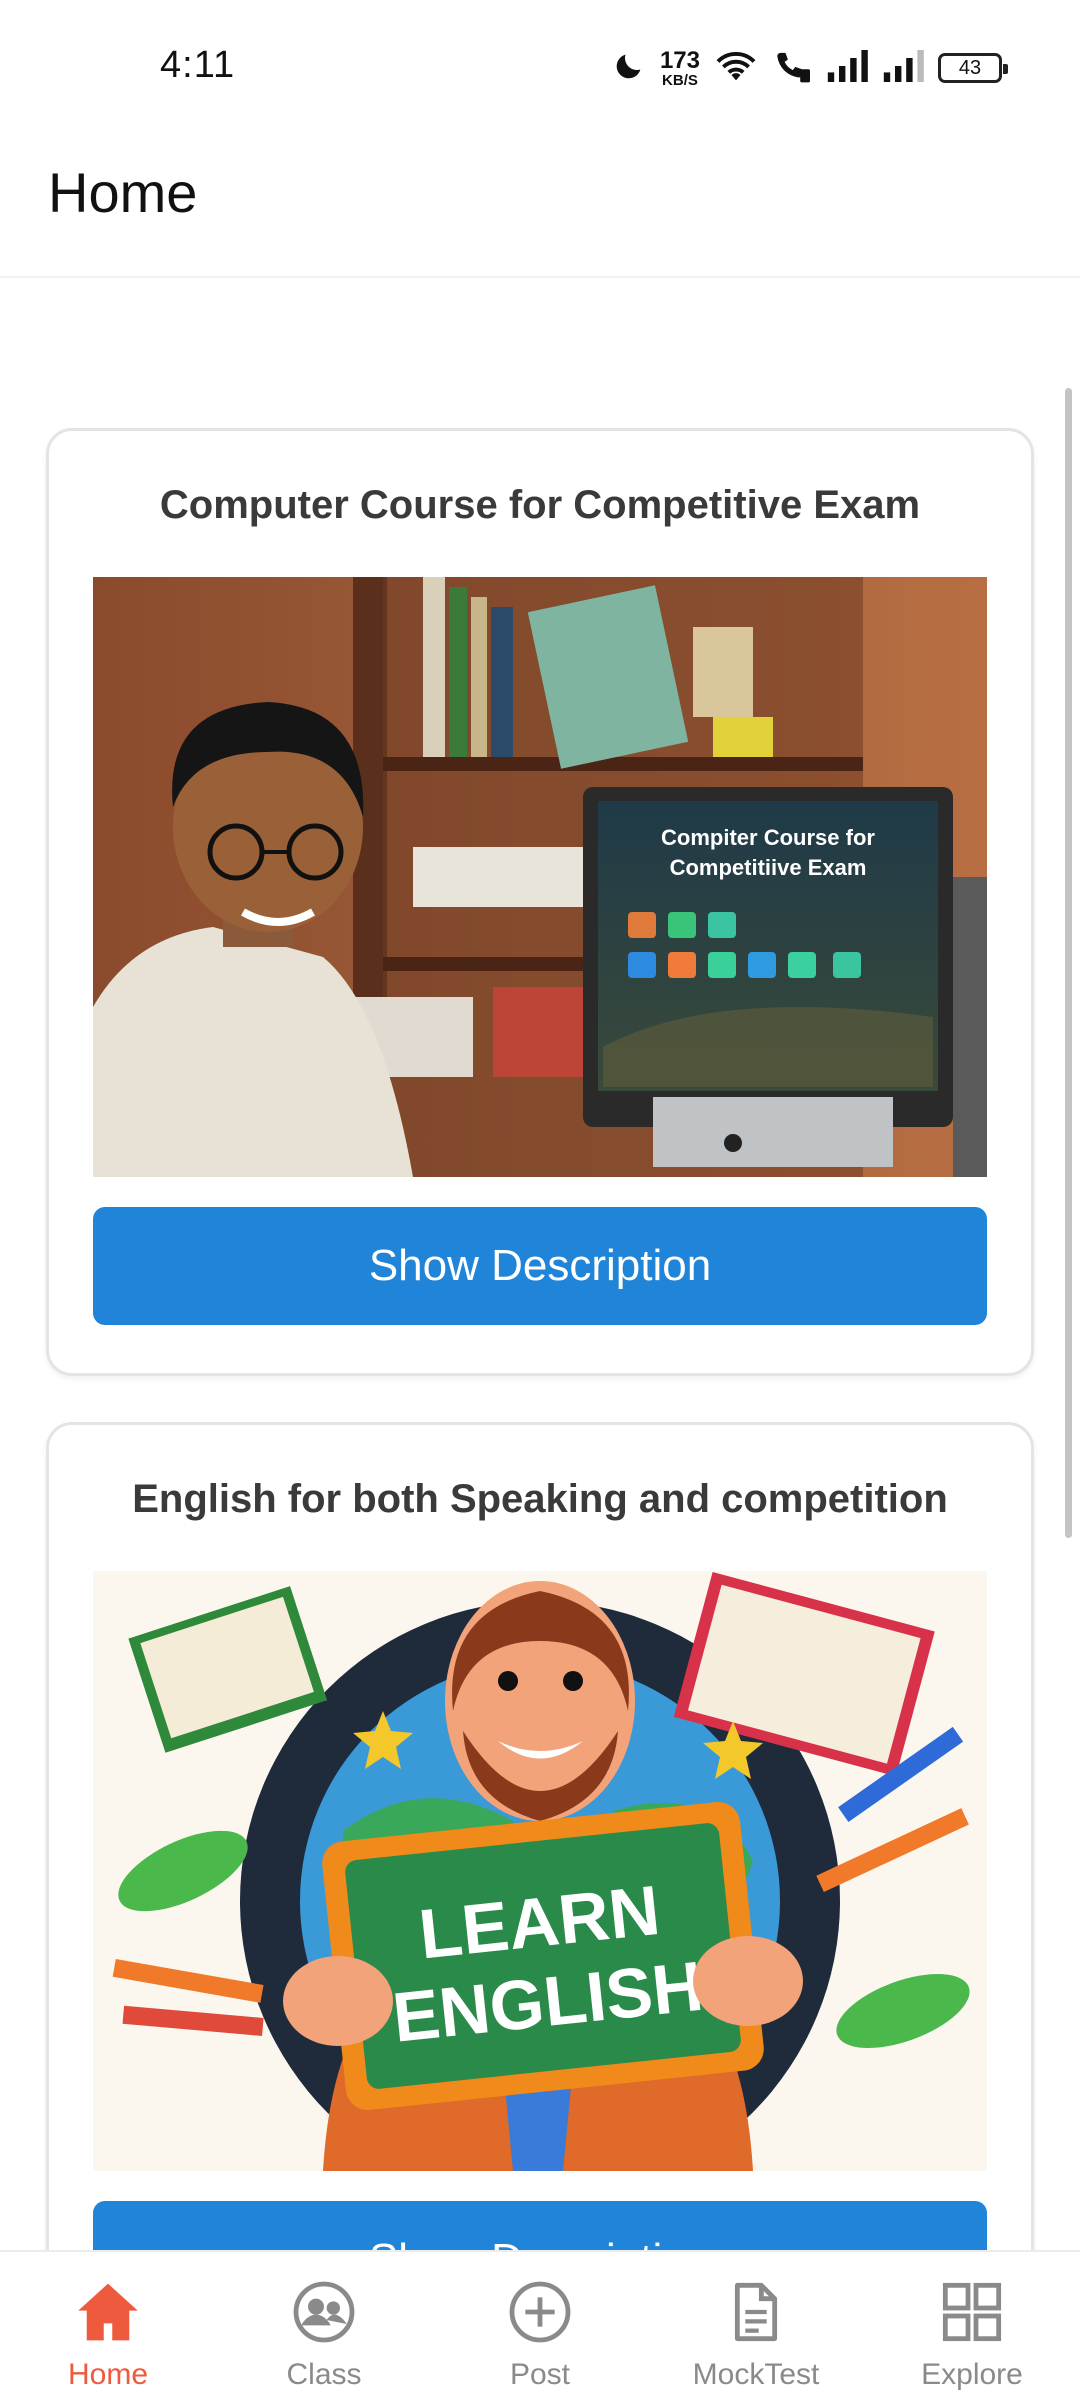 The height and width of the screenshot is (2400, 1080). I want to click on nav-label: Post, so click(540, 2374).